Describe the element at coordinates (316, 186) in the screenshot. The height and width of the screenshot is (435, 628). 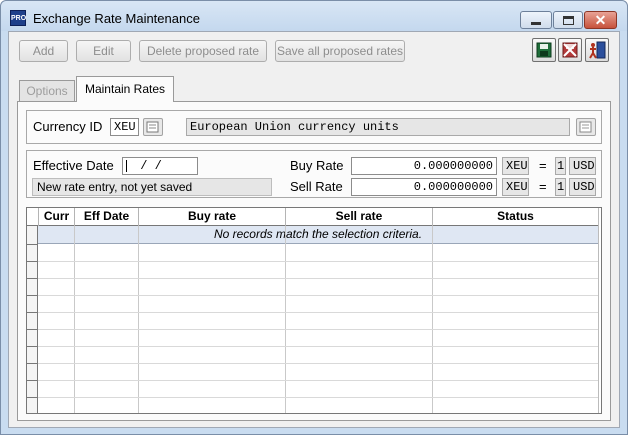
I see `sell-rate-label: Sell Rate` at that location.